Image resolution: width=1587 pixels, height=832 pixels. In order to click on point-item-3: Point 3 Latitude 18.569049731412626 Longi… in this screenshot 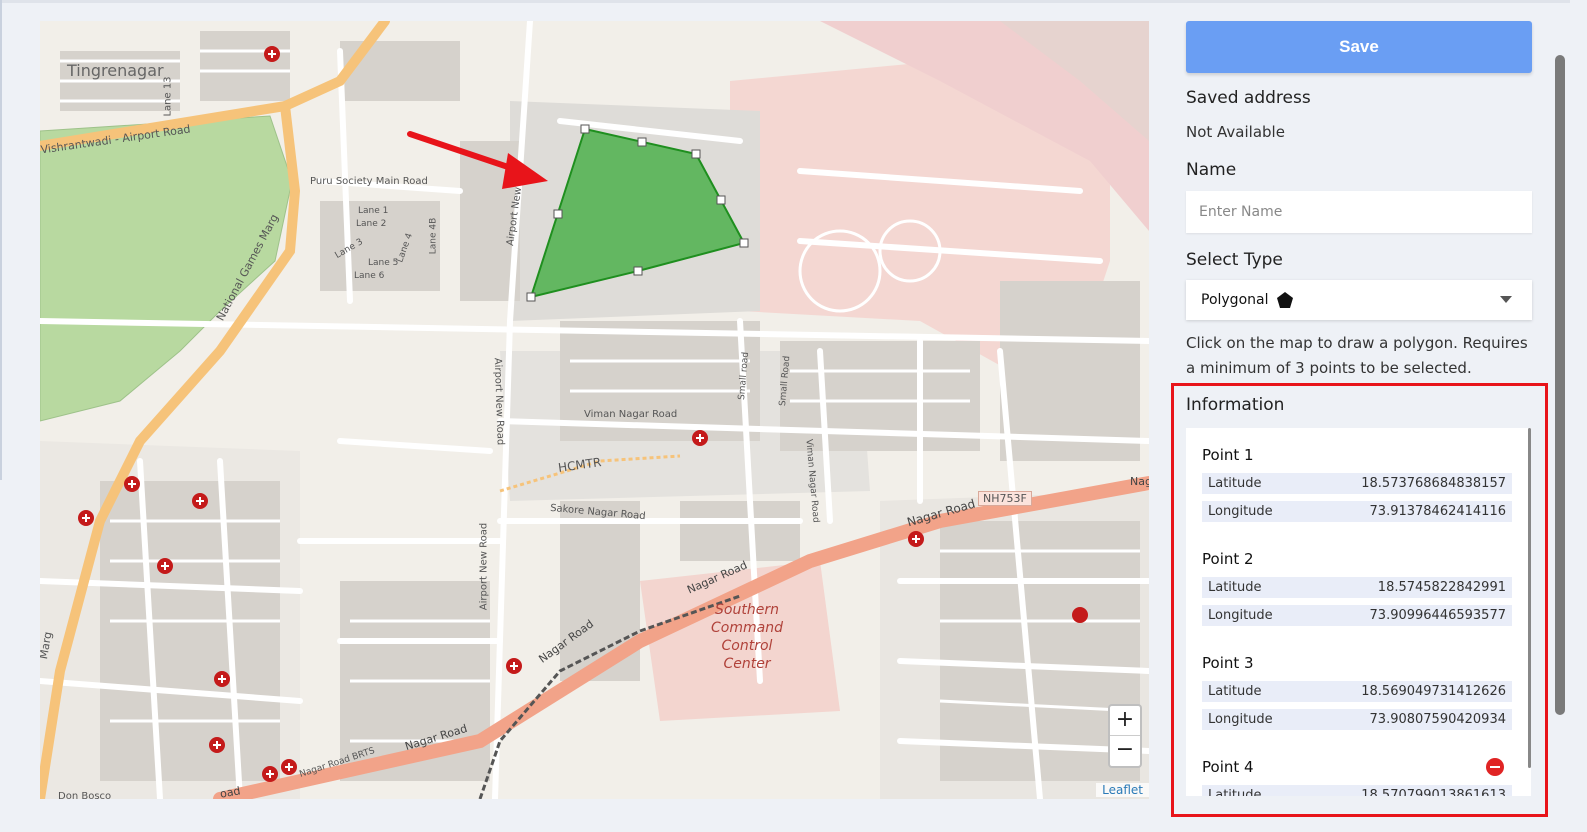, I will do `click(1357, 692)`.